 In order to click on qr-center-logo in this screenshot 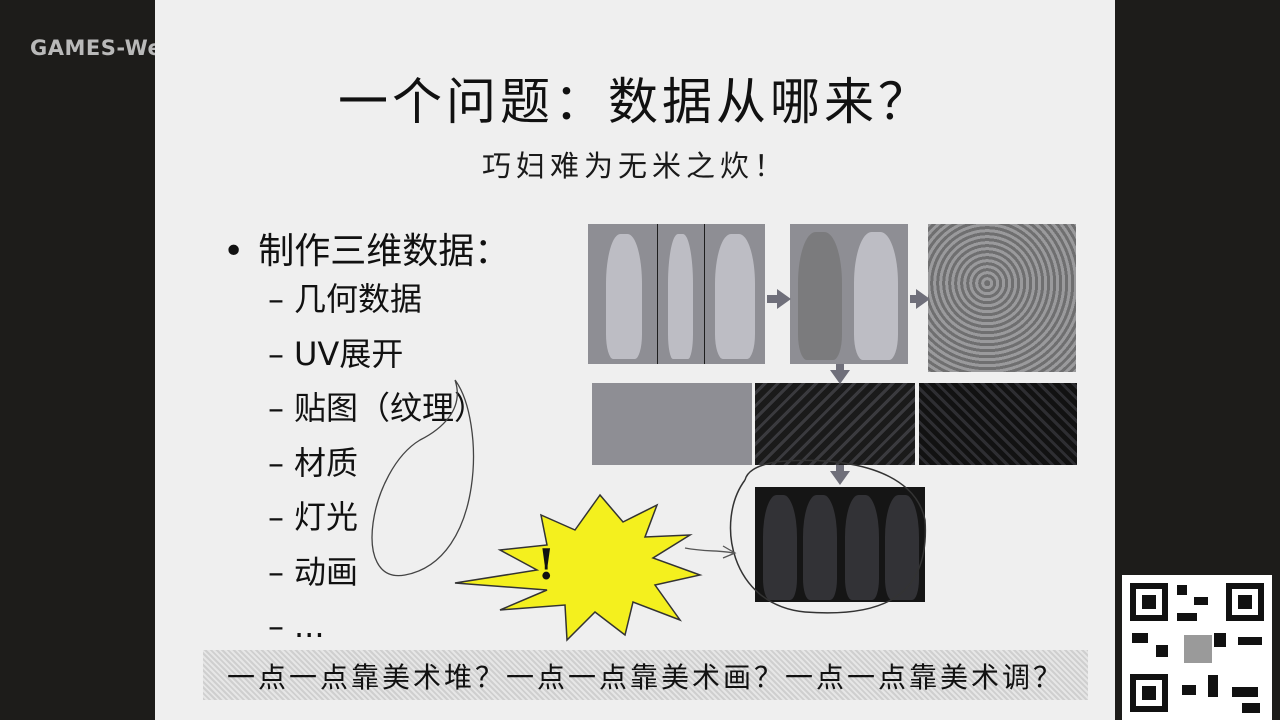, I will do `click(1198, 649)`.